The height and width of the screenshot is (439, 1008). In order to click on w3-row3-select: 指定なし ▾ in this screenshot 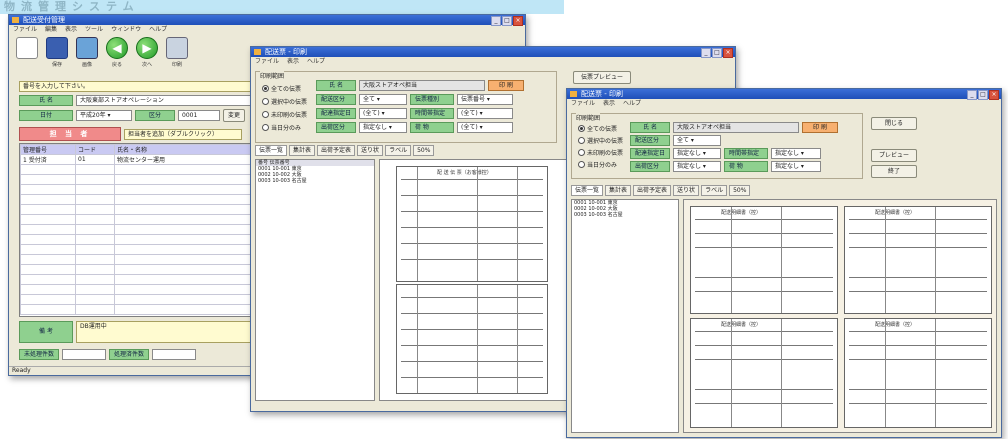, I will do `click(697, 153)`.